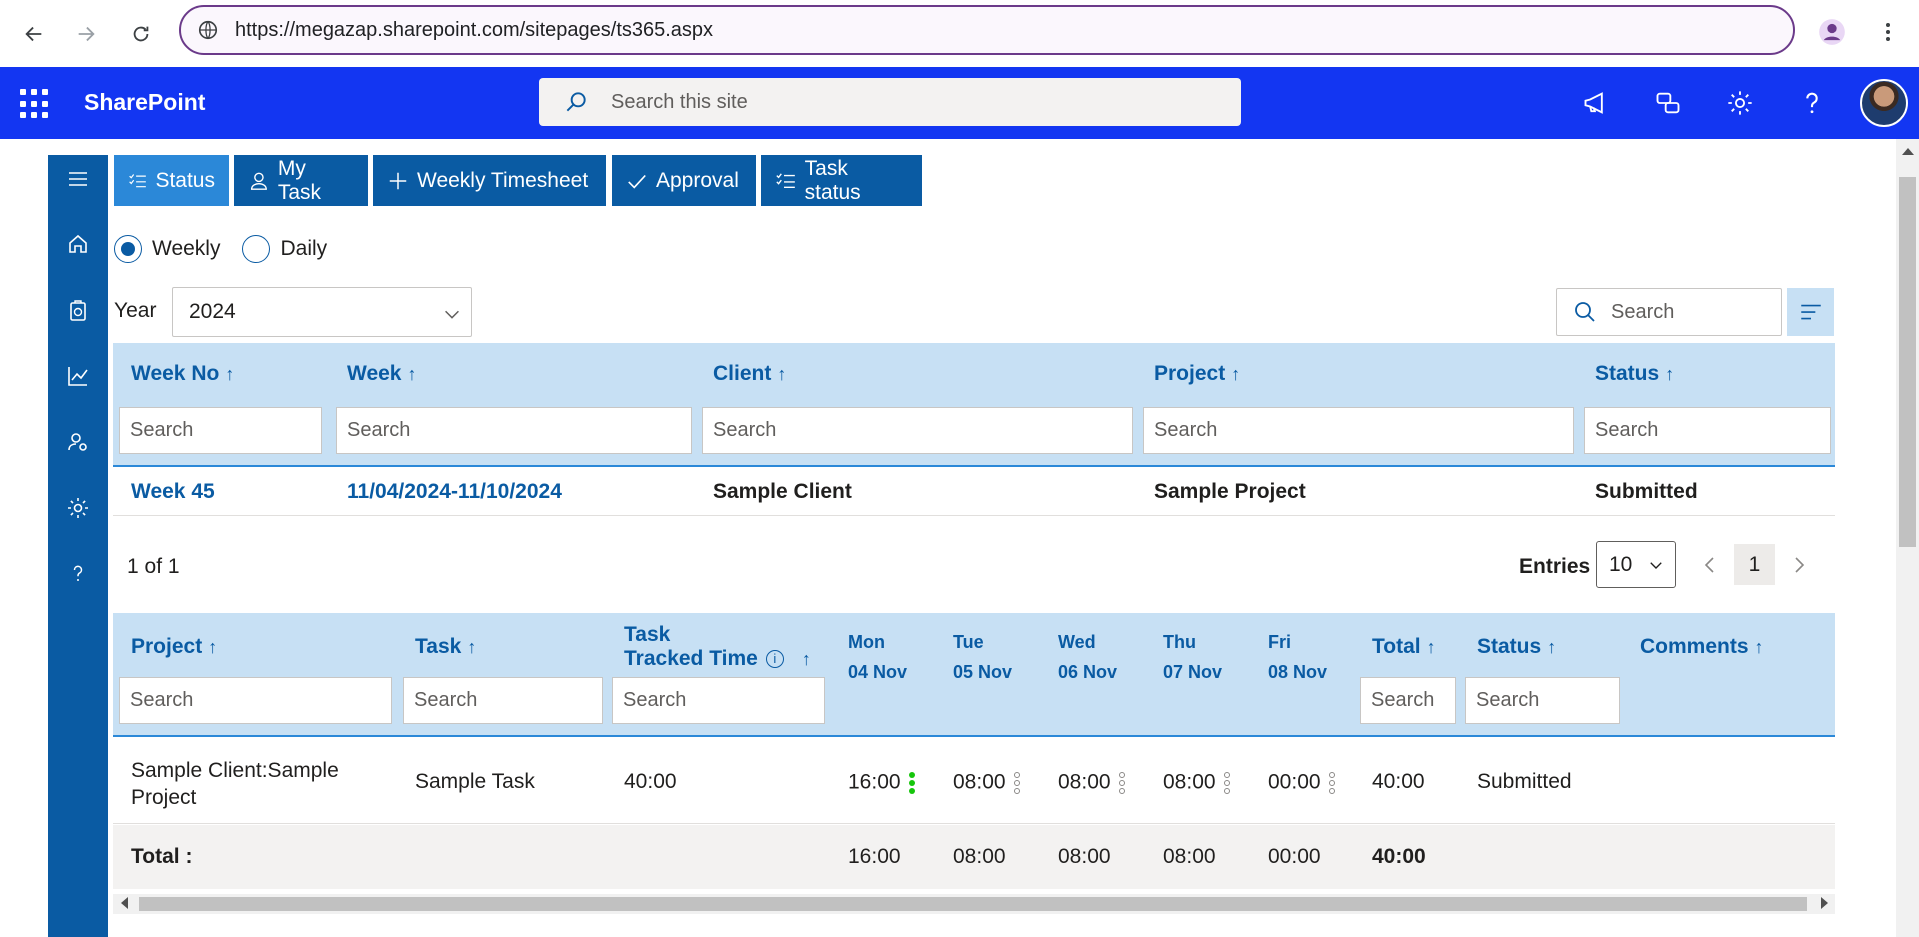  I want to click on tab-weekly-timesheet: Weekly Timesheet, so click(489, 180).